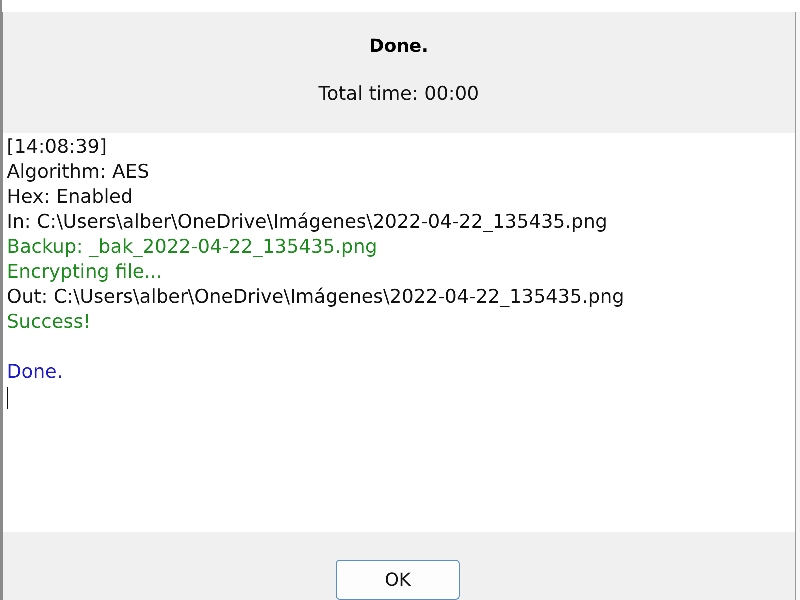  I want to click on log-line: In: C:\Users\alber\OneDrive\Imágenes\2022-04-22_135435.png, so click(307, 222).